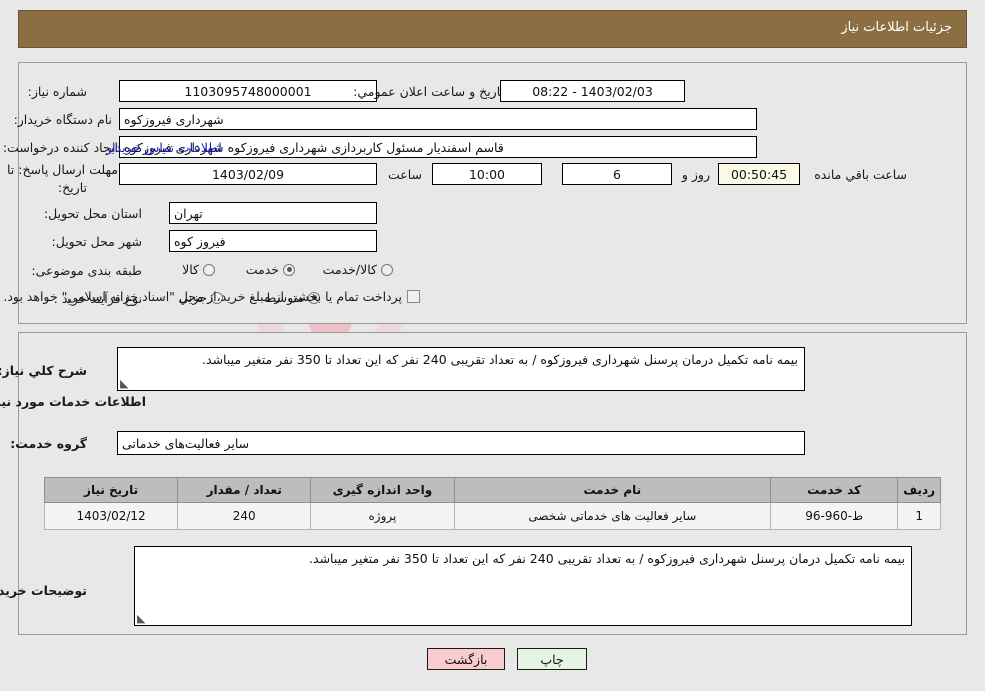  I want to click on hour-label: ساعت, so click(404, 174).